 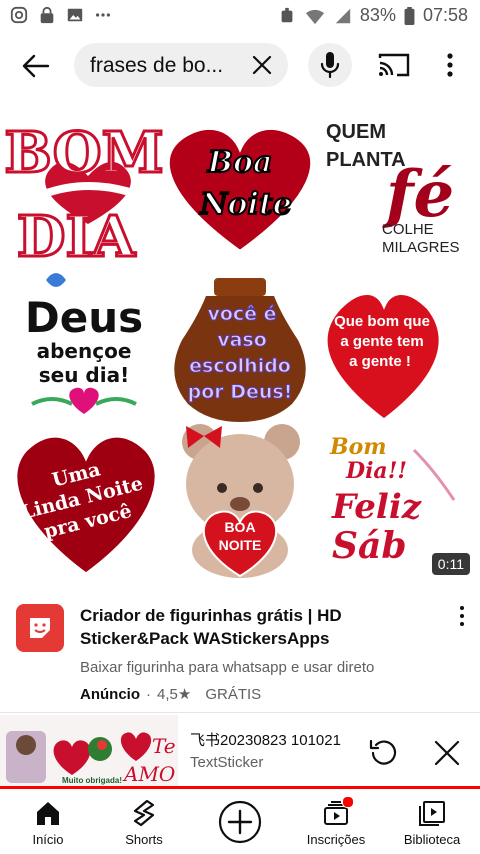 What do you see at coordinates (144, 839) in the screenshot?
I see `nav-label: Shorts` at bounding box center [144, 839].